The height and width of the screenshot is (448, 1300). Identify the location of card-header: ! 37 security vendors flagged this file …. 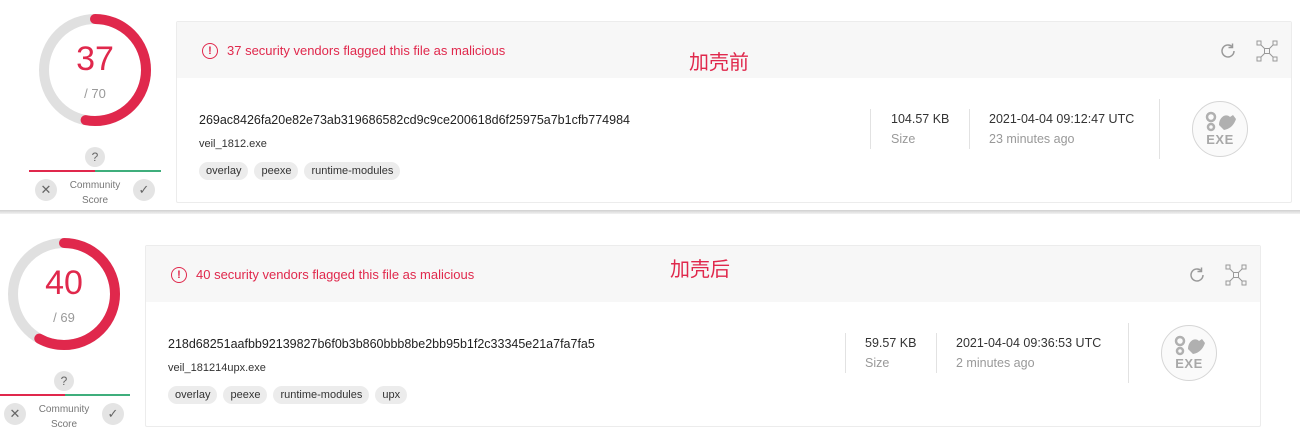
(734, 50).